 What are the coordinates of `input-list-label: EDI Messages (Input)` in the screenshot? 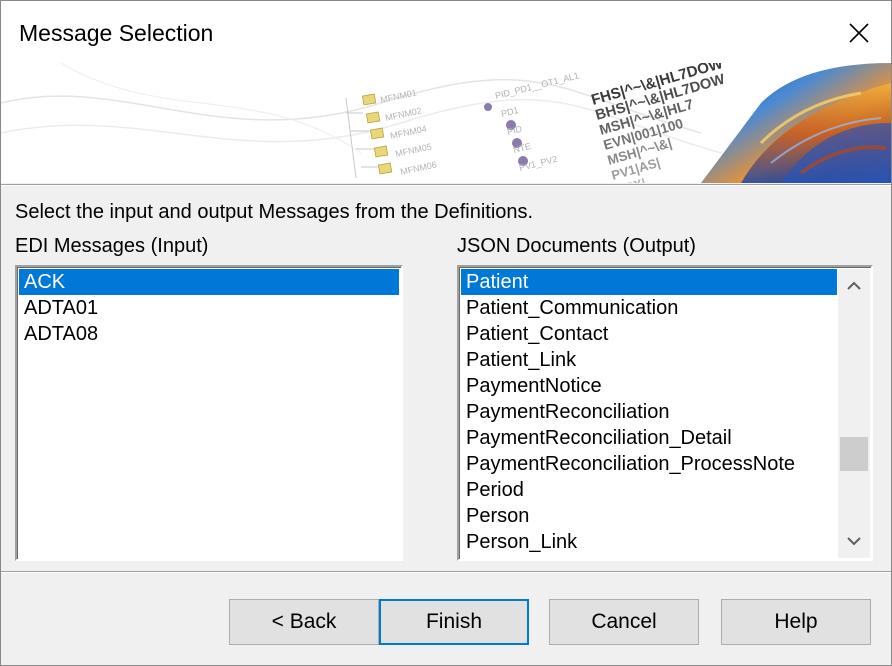 It's located at (112, 246).